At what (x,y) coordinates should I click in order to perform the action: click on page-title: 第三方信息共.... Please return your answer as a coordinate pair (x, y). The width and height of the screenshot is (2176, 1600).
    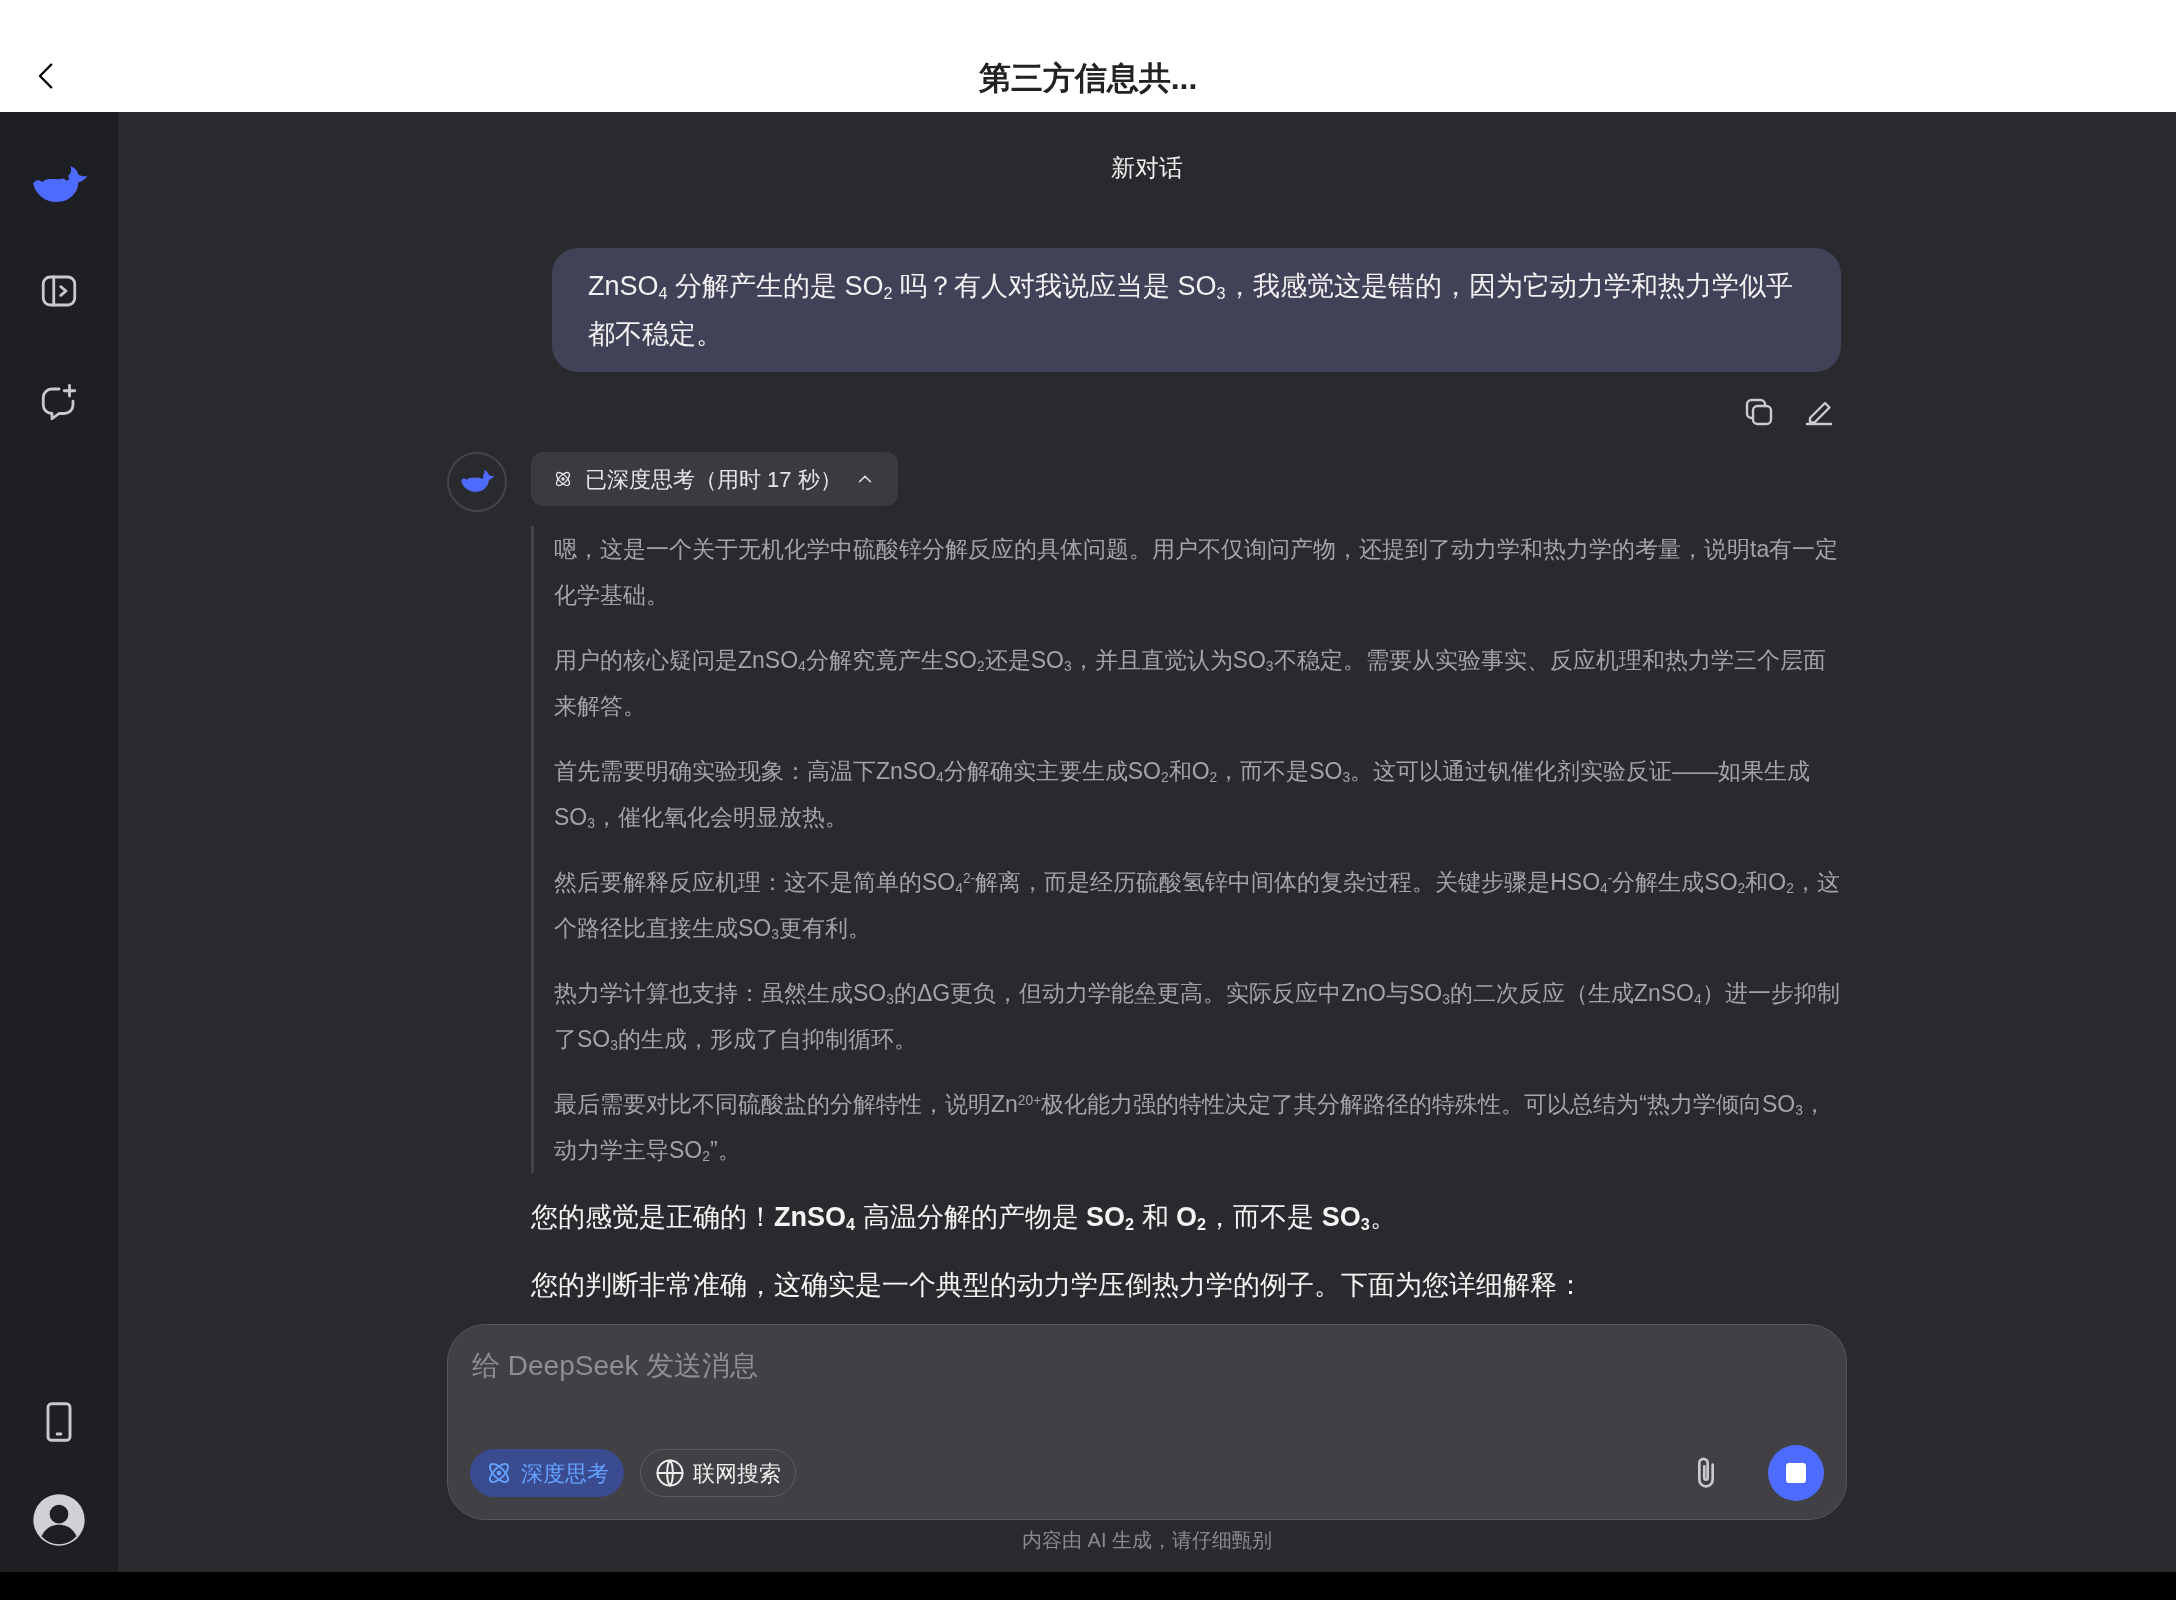
    Looking at the image, I should click on (1088, 78).